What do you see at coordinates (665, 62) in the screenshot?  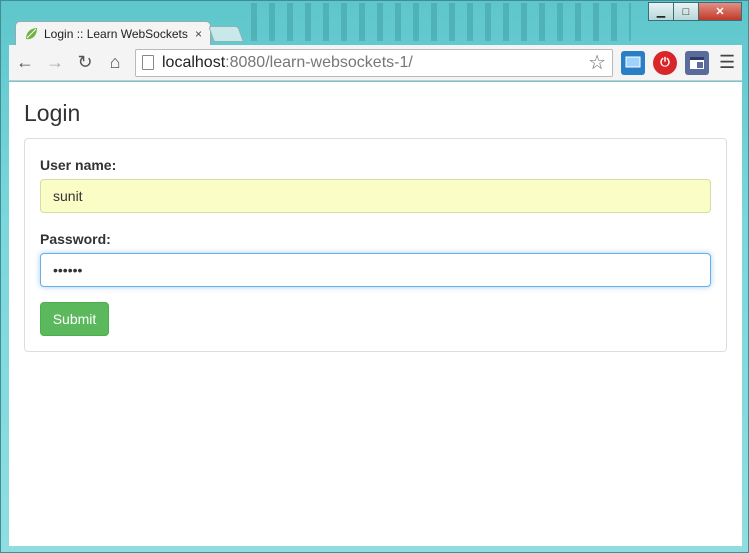 I see `extension-power-icon: ⏻` at bounding box center [665, 62].